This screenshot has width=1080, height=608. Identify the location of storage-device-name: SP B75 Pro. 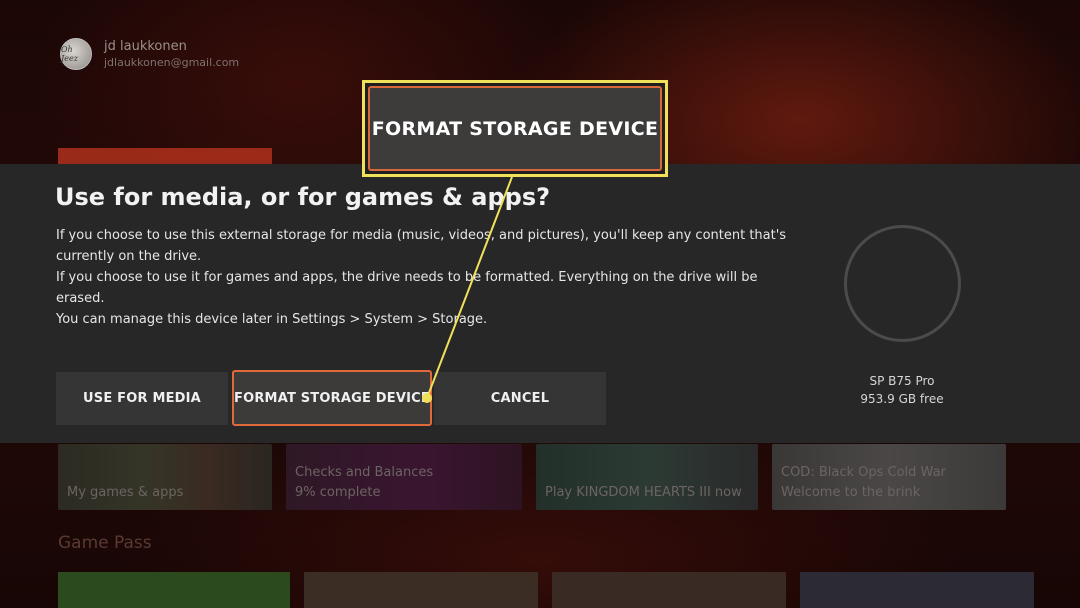
(902, 381).